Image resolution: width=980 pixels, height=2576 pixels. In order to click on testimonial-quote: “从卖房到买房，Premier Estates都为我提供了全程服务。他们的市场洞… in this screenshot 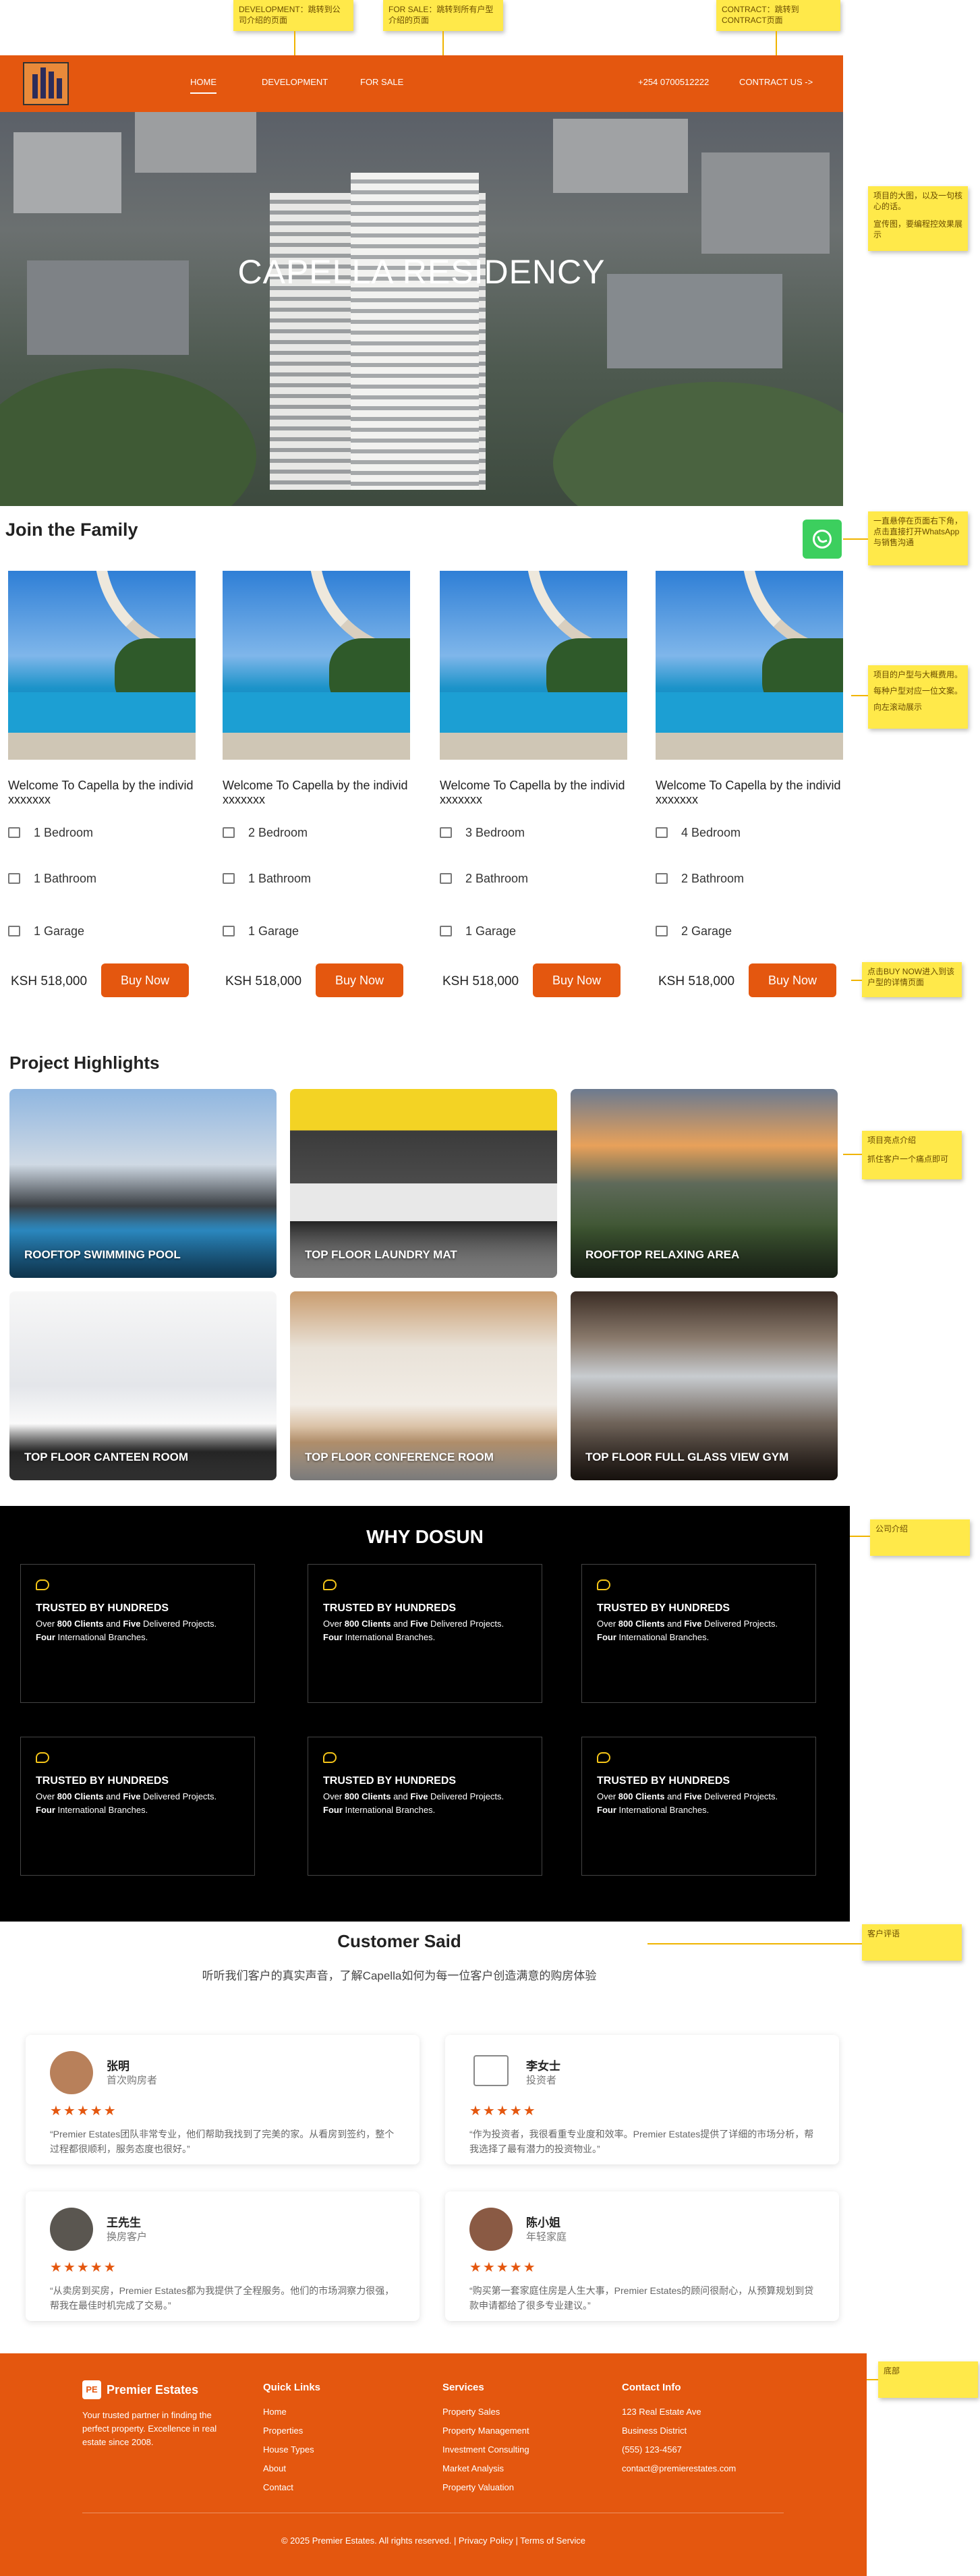, I will do `click(222, 2298)`.